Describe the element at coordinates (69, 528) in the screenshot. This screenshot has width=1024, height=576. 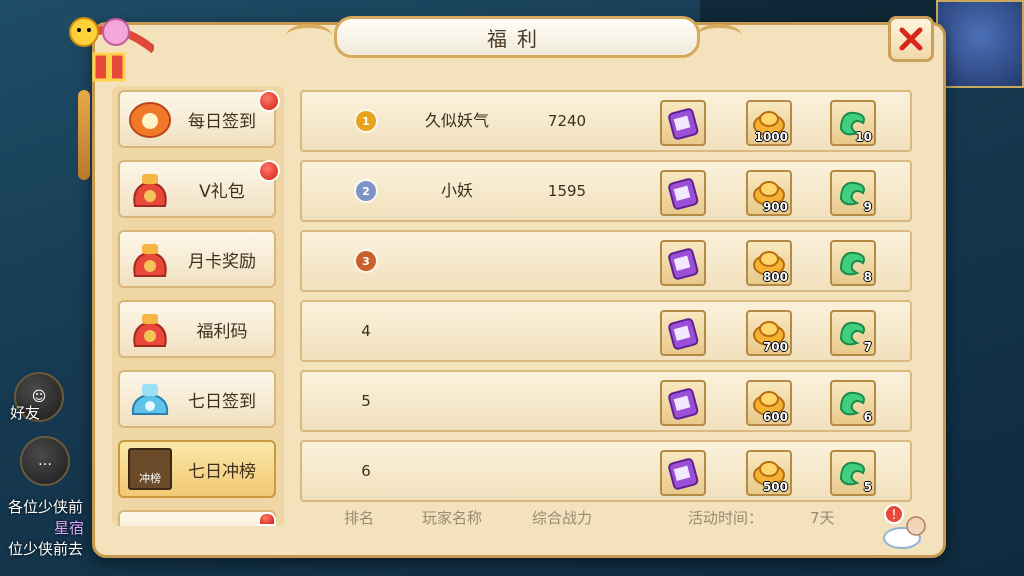
I see `chat-line: 星宿` at that location.